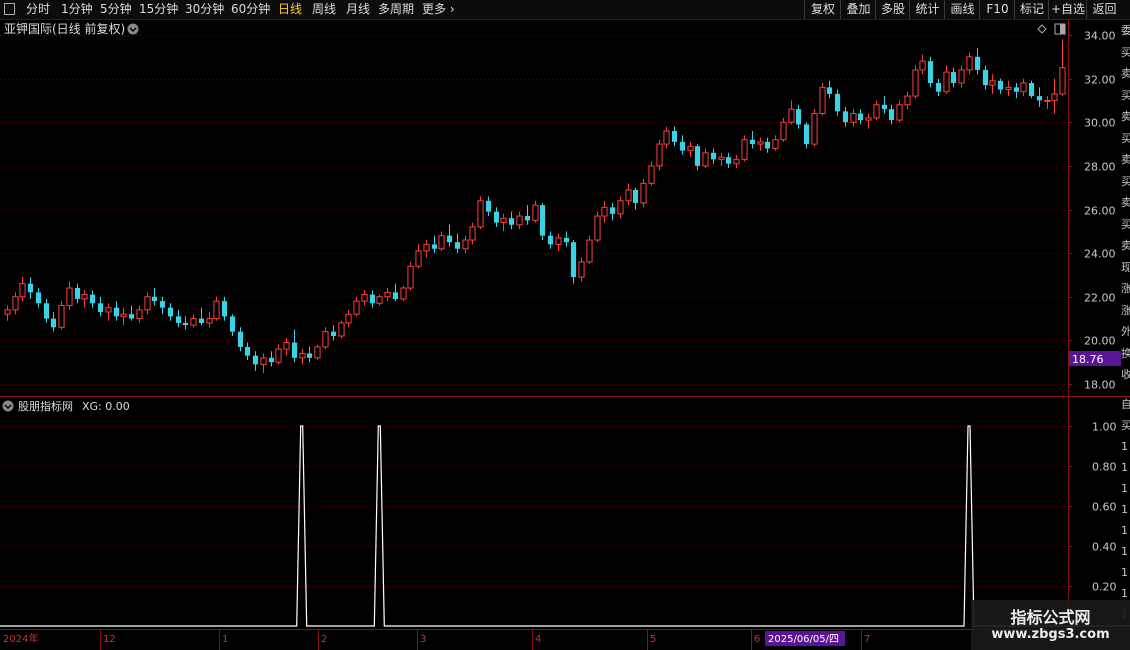  Describe the element at coordinates (8, 406) in the screenshot. I see `indicator-dropdown-icon` at that location.